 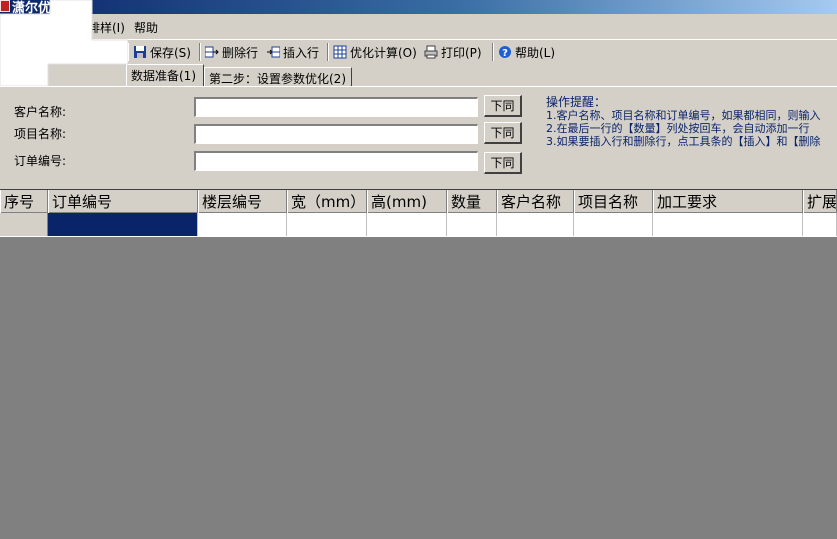 What do you see at coordinates (273, 52) in the screenshot?
I see `insert-row-icon` at bounding box center [273, 52].